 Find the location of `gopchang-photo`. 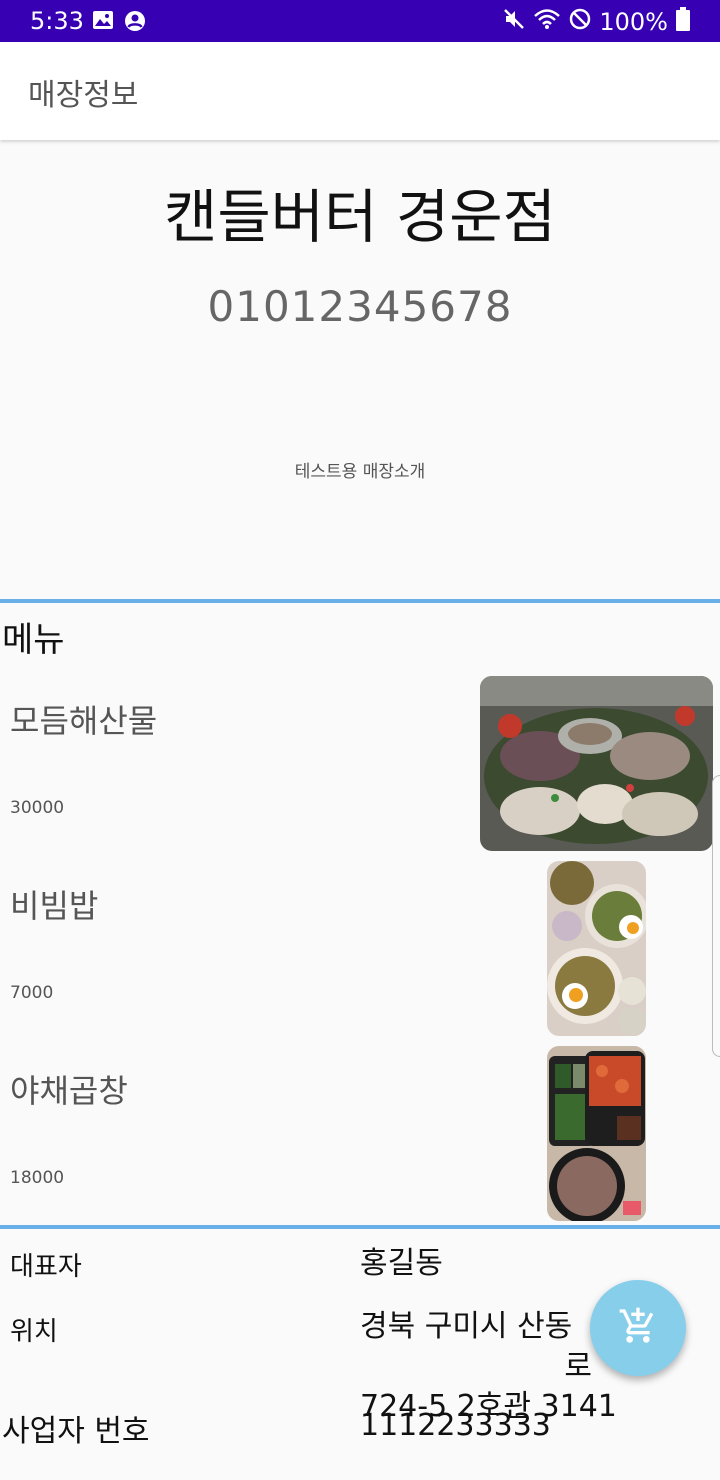

gopchang-photo is located at coordinates (596, 1133).